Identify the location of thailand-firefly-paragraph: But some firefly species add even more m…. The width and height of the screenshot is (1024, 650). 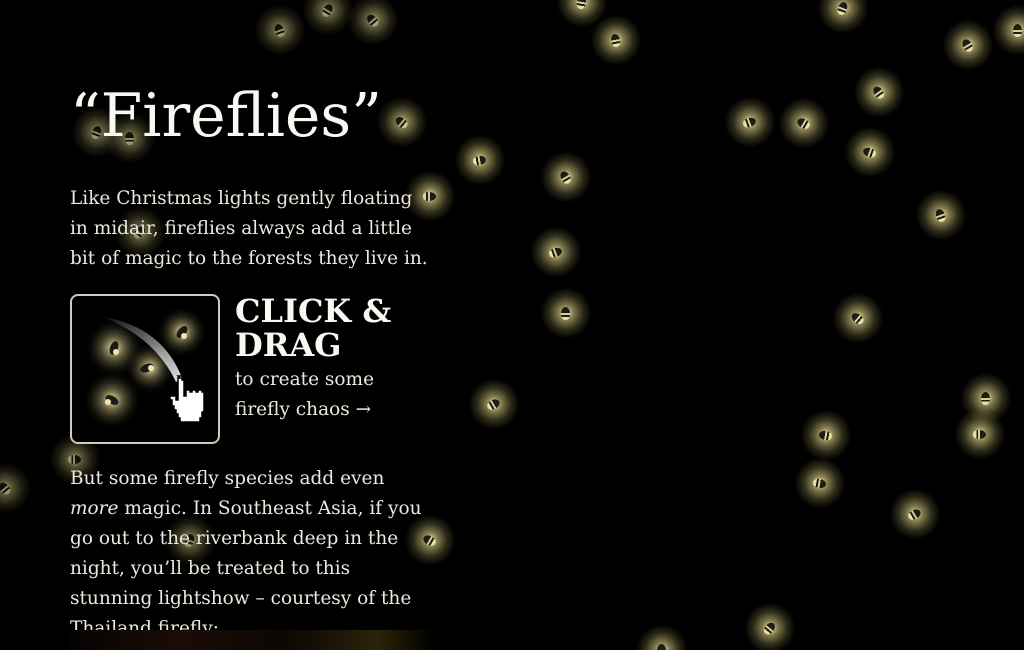
(250, 554).